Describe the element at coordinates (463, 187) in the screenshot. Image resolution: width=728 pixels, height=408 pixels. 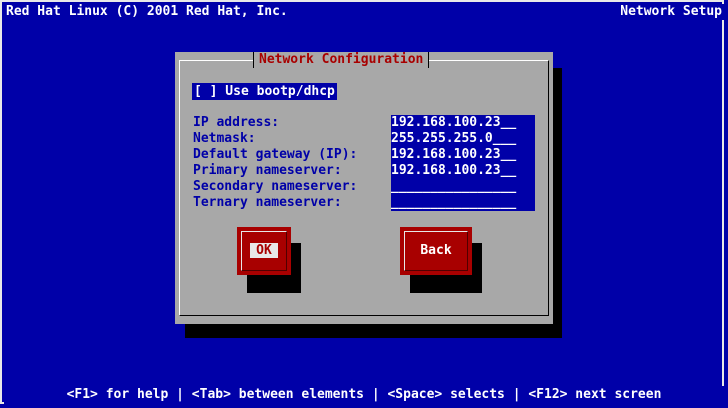
I see `secondary-nameserver-input: ________________` at that location.